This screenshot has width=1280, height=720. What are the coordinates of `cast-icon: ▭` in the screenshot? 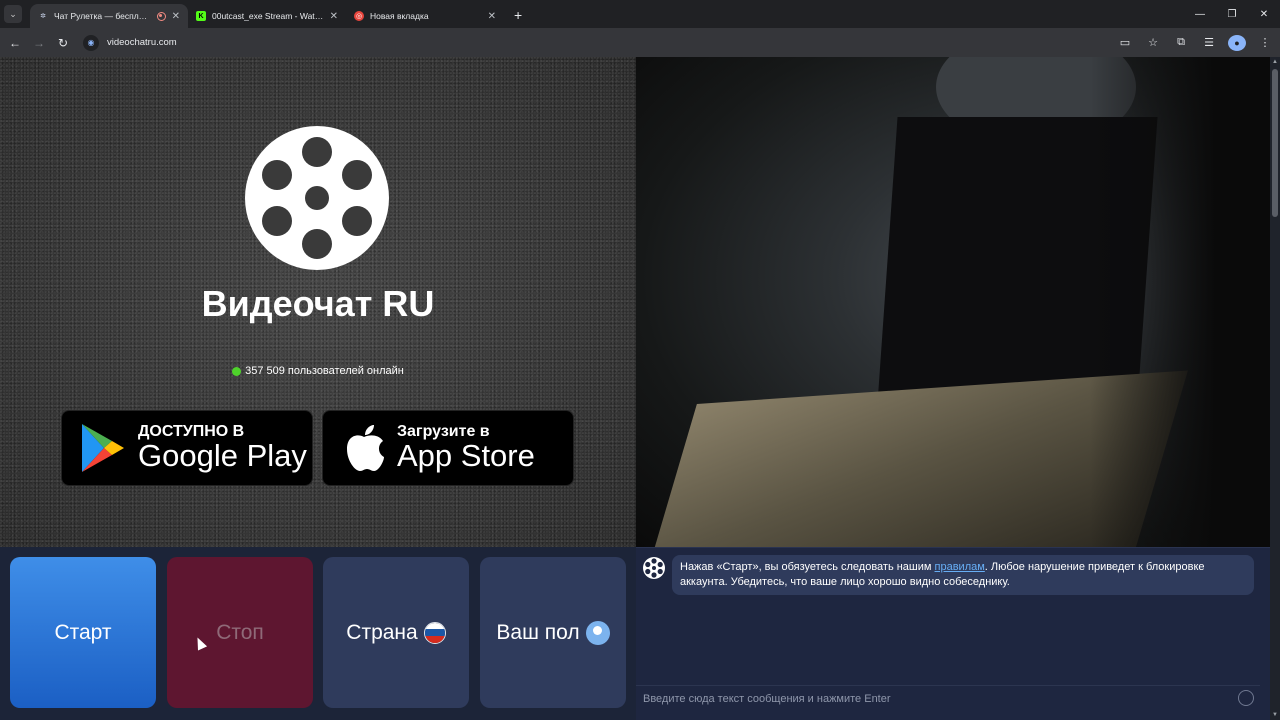 It's located at (1125, 42).